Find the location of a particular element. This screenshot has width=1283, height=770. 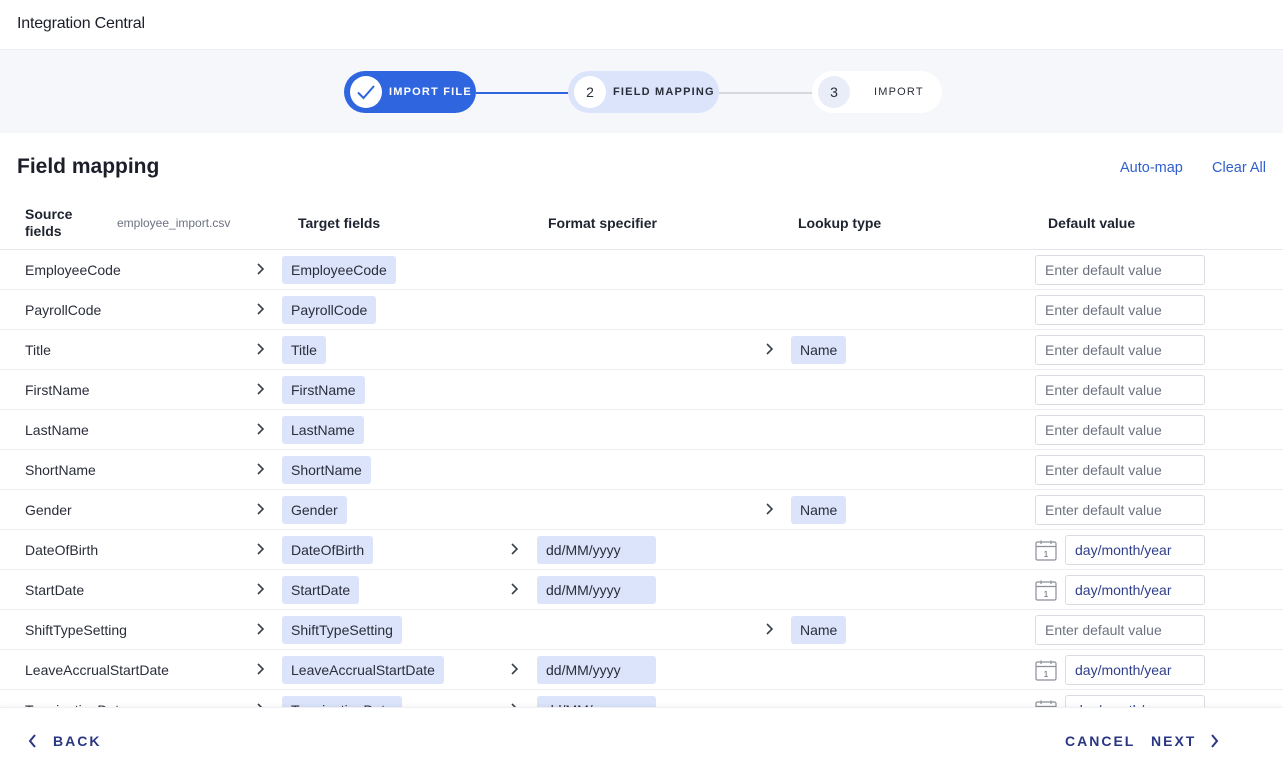

target-field-chip: StartDate is located at coordinates (321, 590).